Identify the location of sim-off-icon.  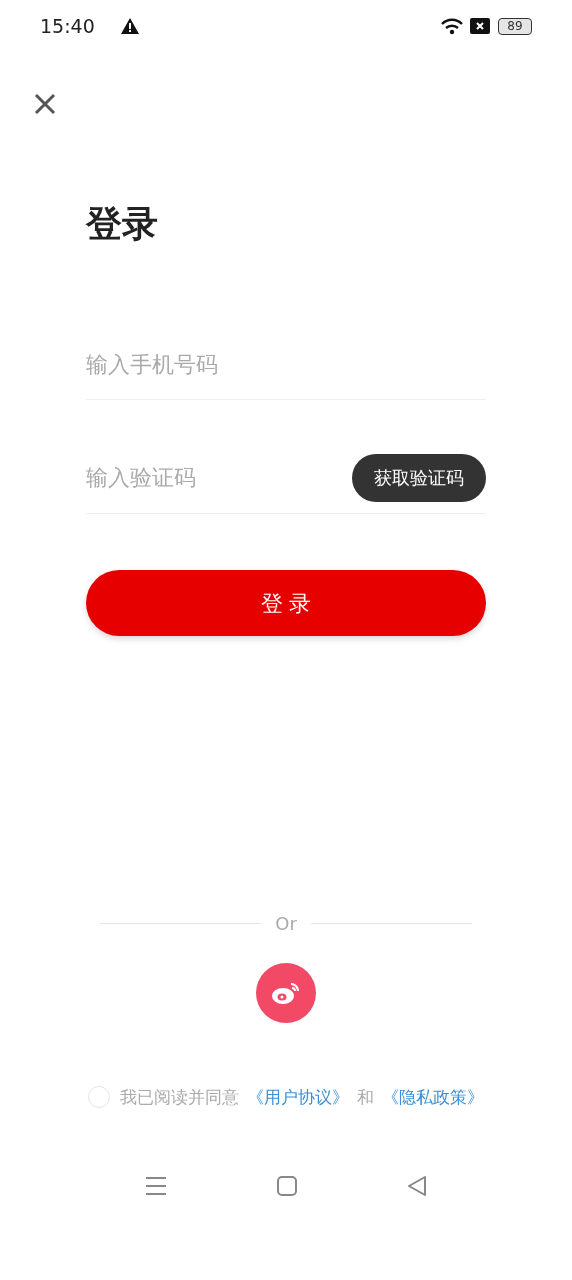
(480, 26).